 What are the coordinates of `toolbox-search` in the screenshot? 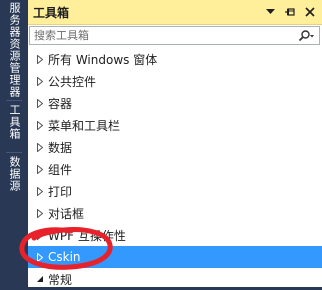 It's located at (174, 35).